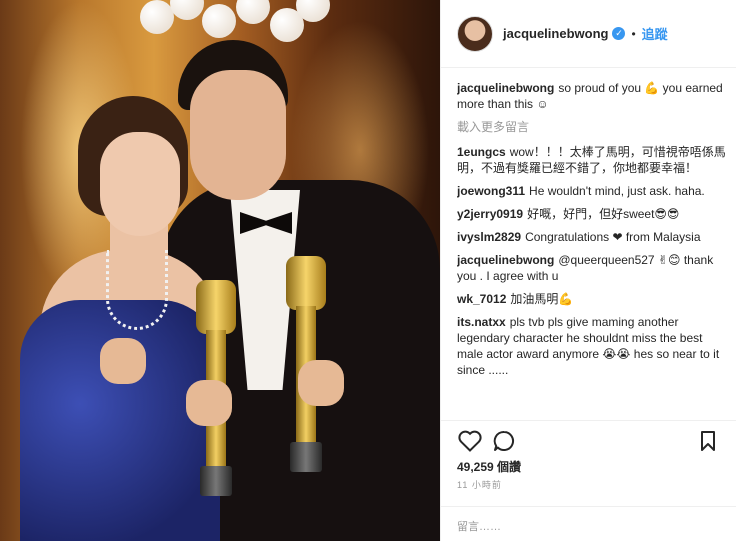 The height and width of the screenshot is (541, 736). I want to click on thumbs-up-hand, so click(123, 361).